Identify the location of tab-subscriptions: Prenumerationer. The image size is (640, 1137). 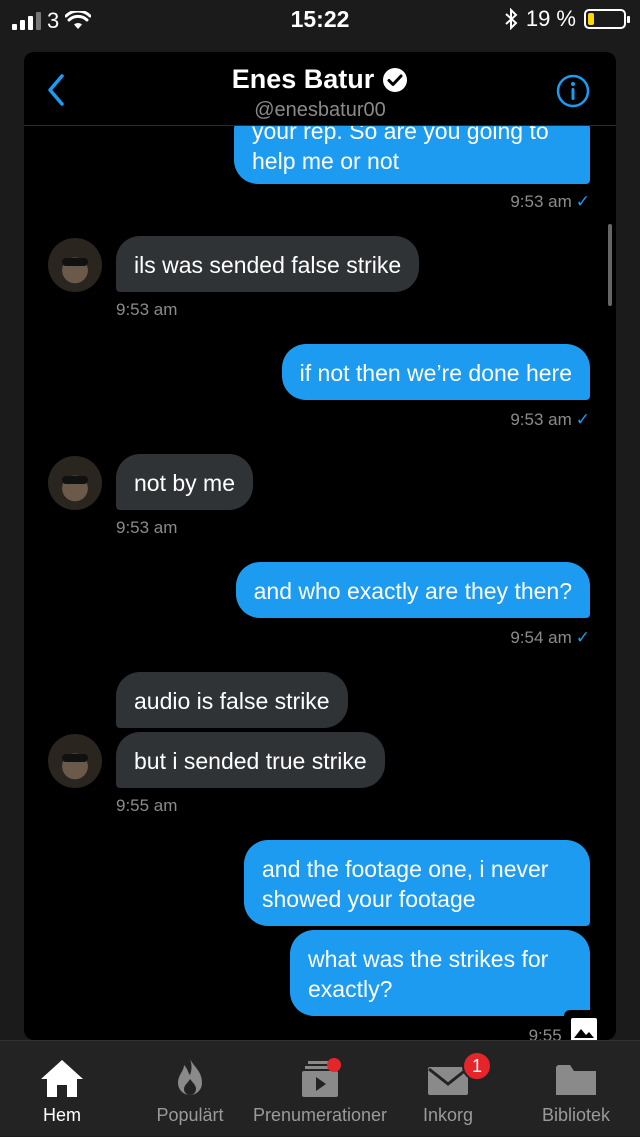
(320, 1089).